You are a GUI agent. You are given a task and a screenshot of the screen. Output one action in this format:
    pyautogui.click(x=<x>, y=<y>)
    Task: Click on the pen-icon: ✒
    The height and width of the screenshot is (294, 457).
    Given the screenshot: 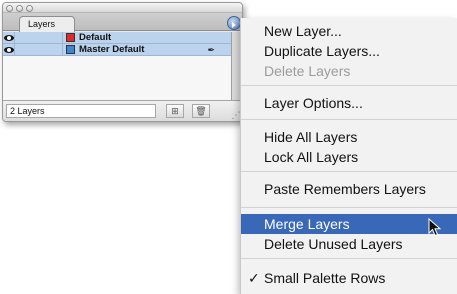 What is the action you would take?
    pyautogui.click(x=211, y=50)
    